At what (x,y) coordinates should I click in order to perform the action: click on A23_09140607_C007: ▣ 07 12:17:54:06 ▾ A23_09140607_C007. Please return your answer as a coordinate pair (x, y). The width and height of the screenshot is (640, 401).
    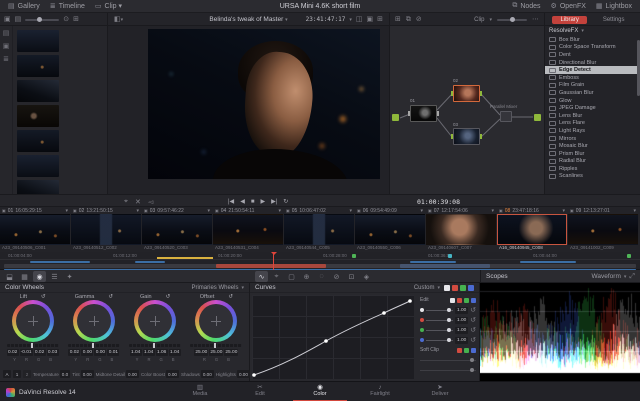
    Looking at the image, I should click on (461, 229).